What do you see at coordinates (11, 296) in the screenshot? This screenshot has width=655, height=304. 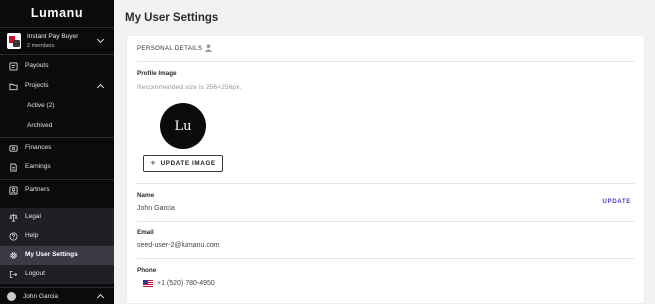 I see `avatar` at bounding box center [11, 296].